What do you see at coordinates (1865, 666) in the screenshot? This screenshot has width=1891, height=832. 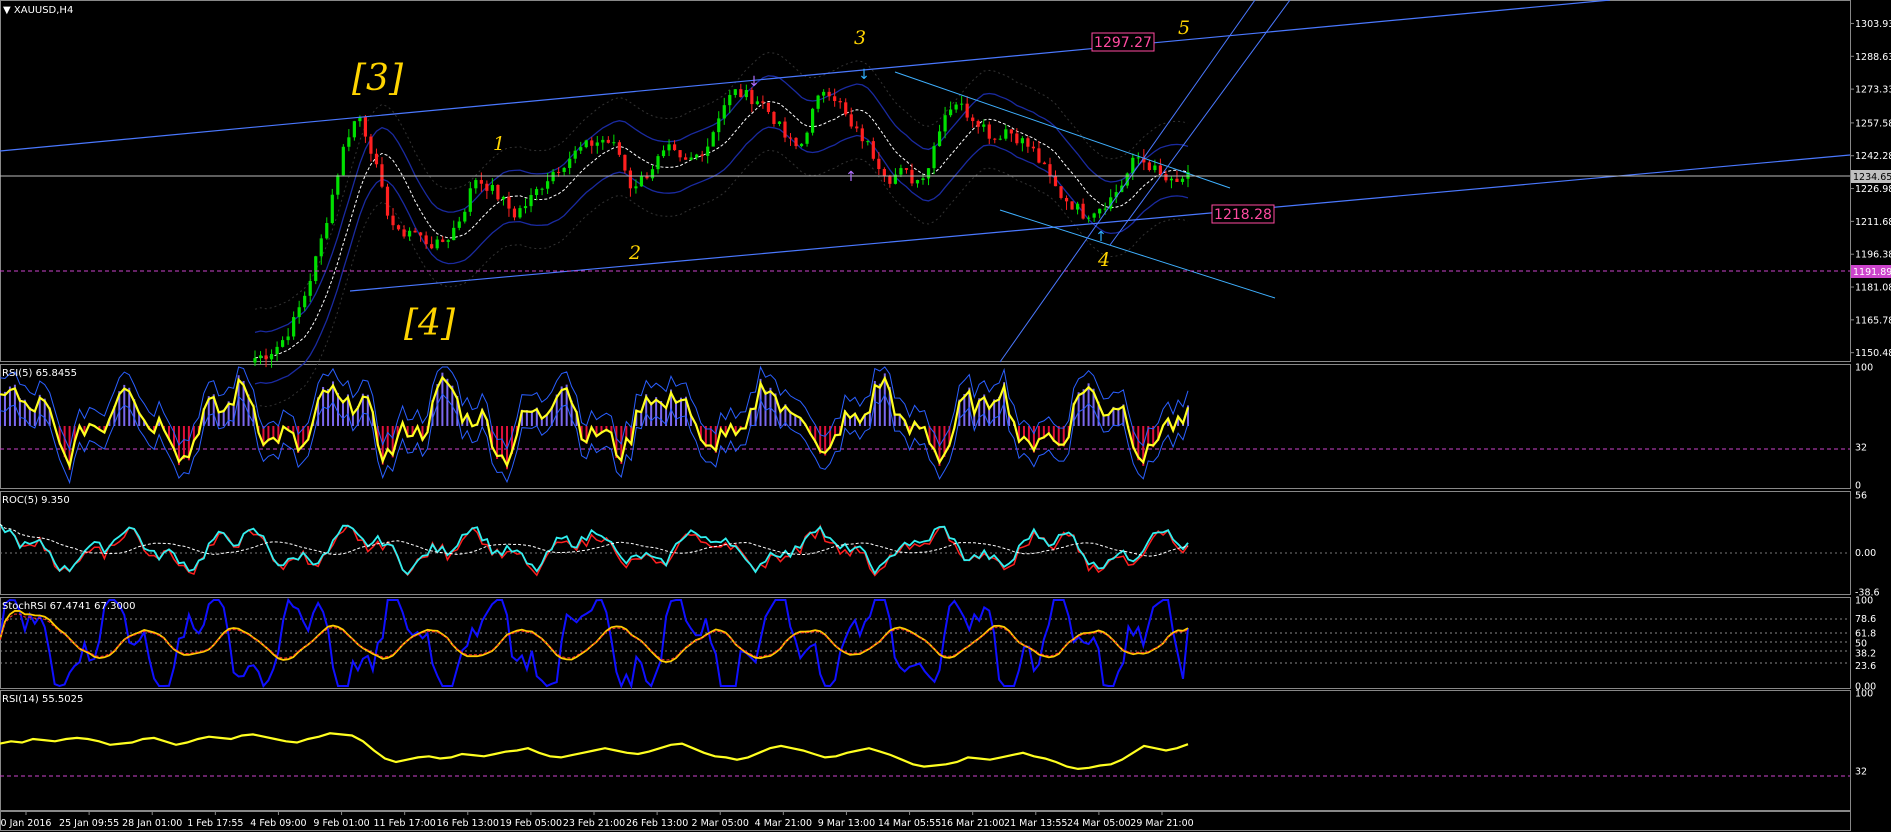 I see `stochrsi-tick-label: 23.6` at bounding box center [1865, 666].